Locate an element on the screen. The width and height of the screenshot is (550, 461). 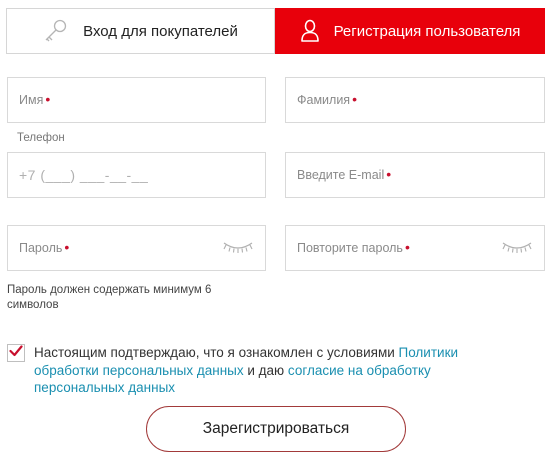
first-name-placeholder: Имя is located at coordinates (31, 100).